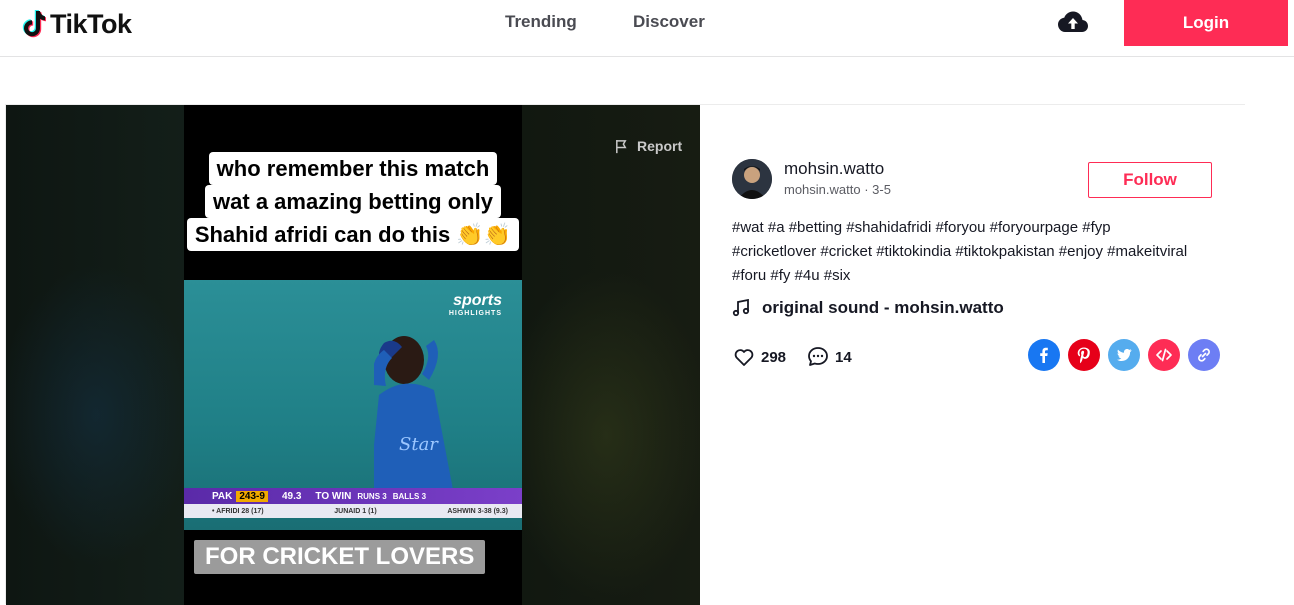 This screenshot has height=605, width=1294. I want to click on score-overs: 49.3, so click(291, 496).